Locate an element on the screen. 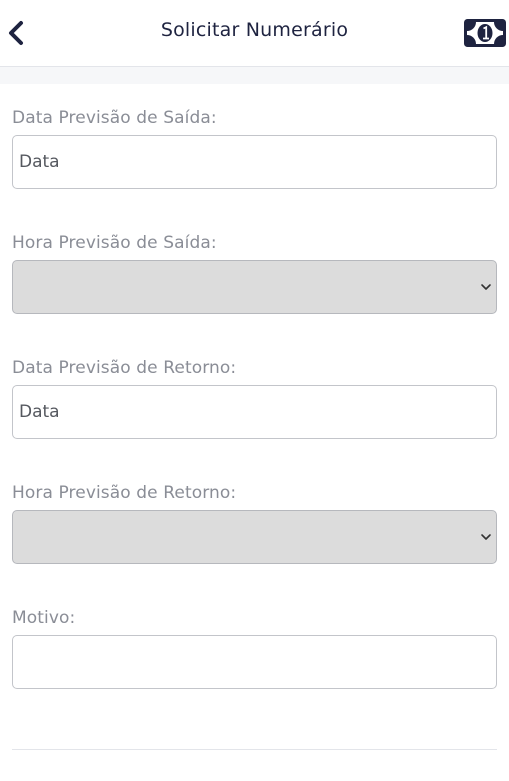 The height and width of the screenshot is (781, 509). header-subbar is located at coordinates (254, 75).